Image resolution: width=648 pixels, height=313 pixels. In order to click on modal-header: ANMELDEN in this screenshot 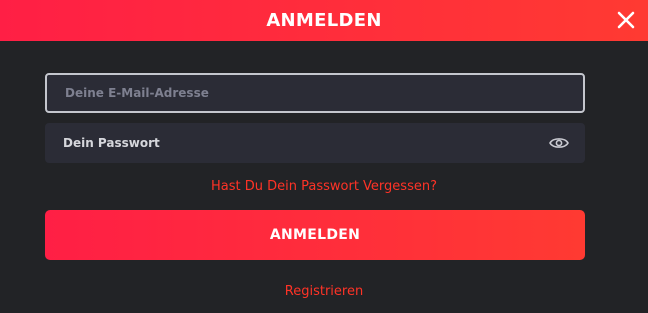, I will do `click(324, 20)`.